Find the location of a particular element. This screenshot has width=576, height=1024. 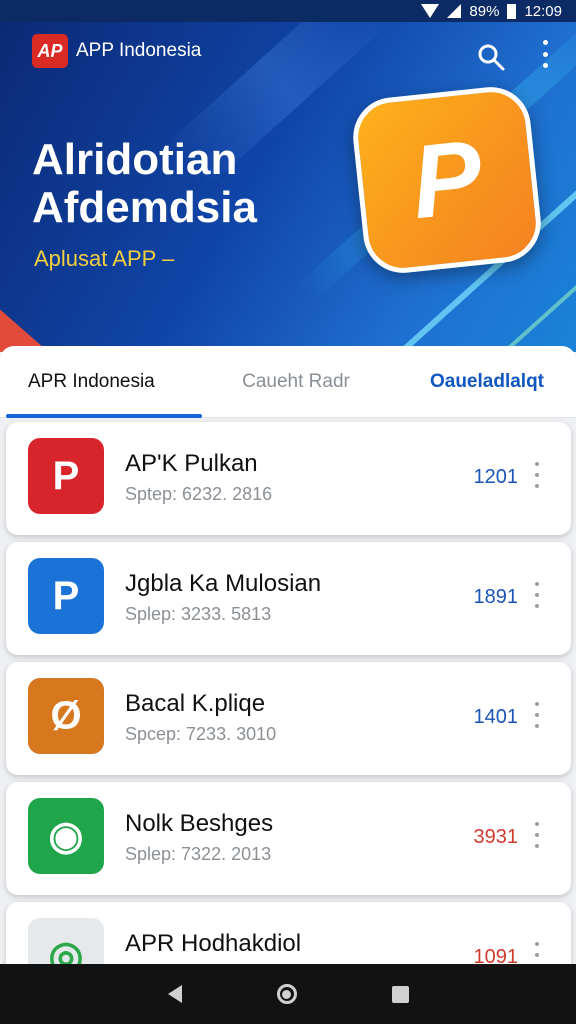

app-name: Bacal K.pliqe is located at coordinates (195, 703).